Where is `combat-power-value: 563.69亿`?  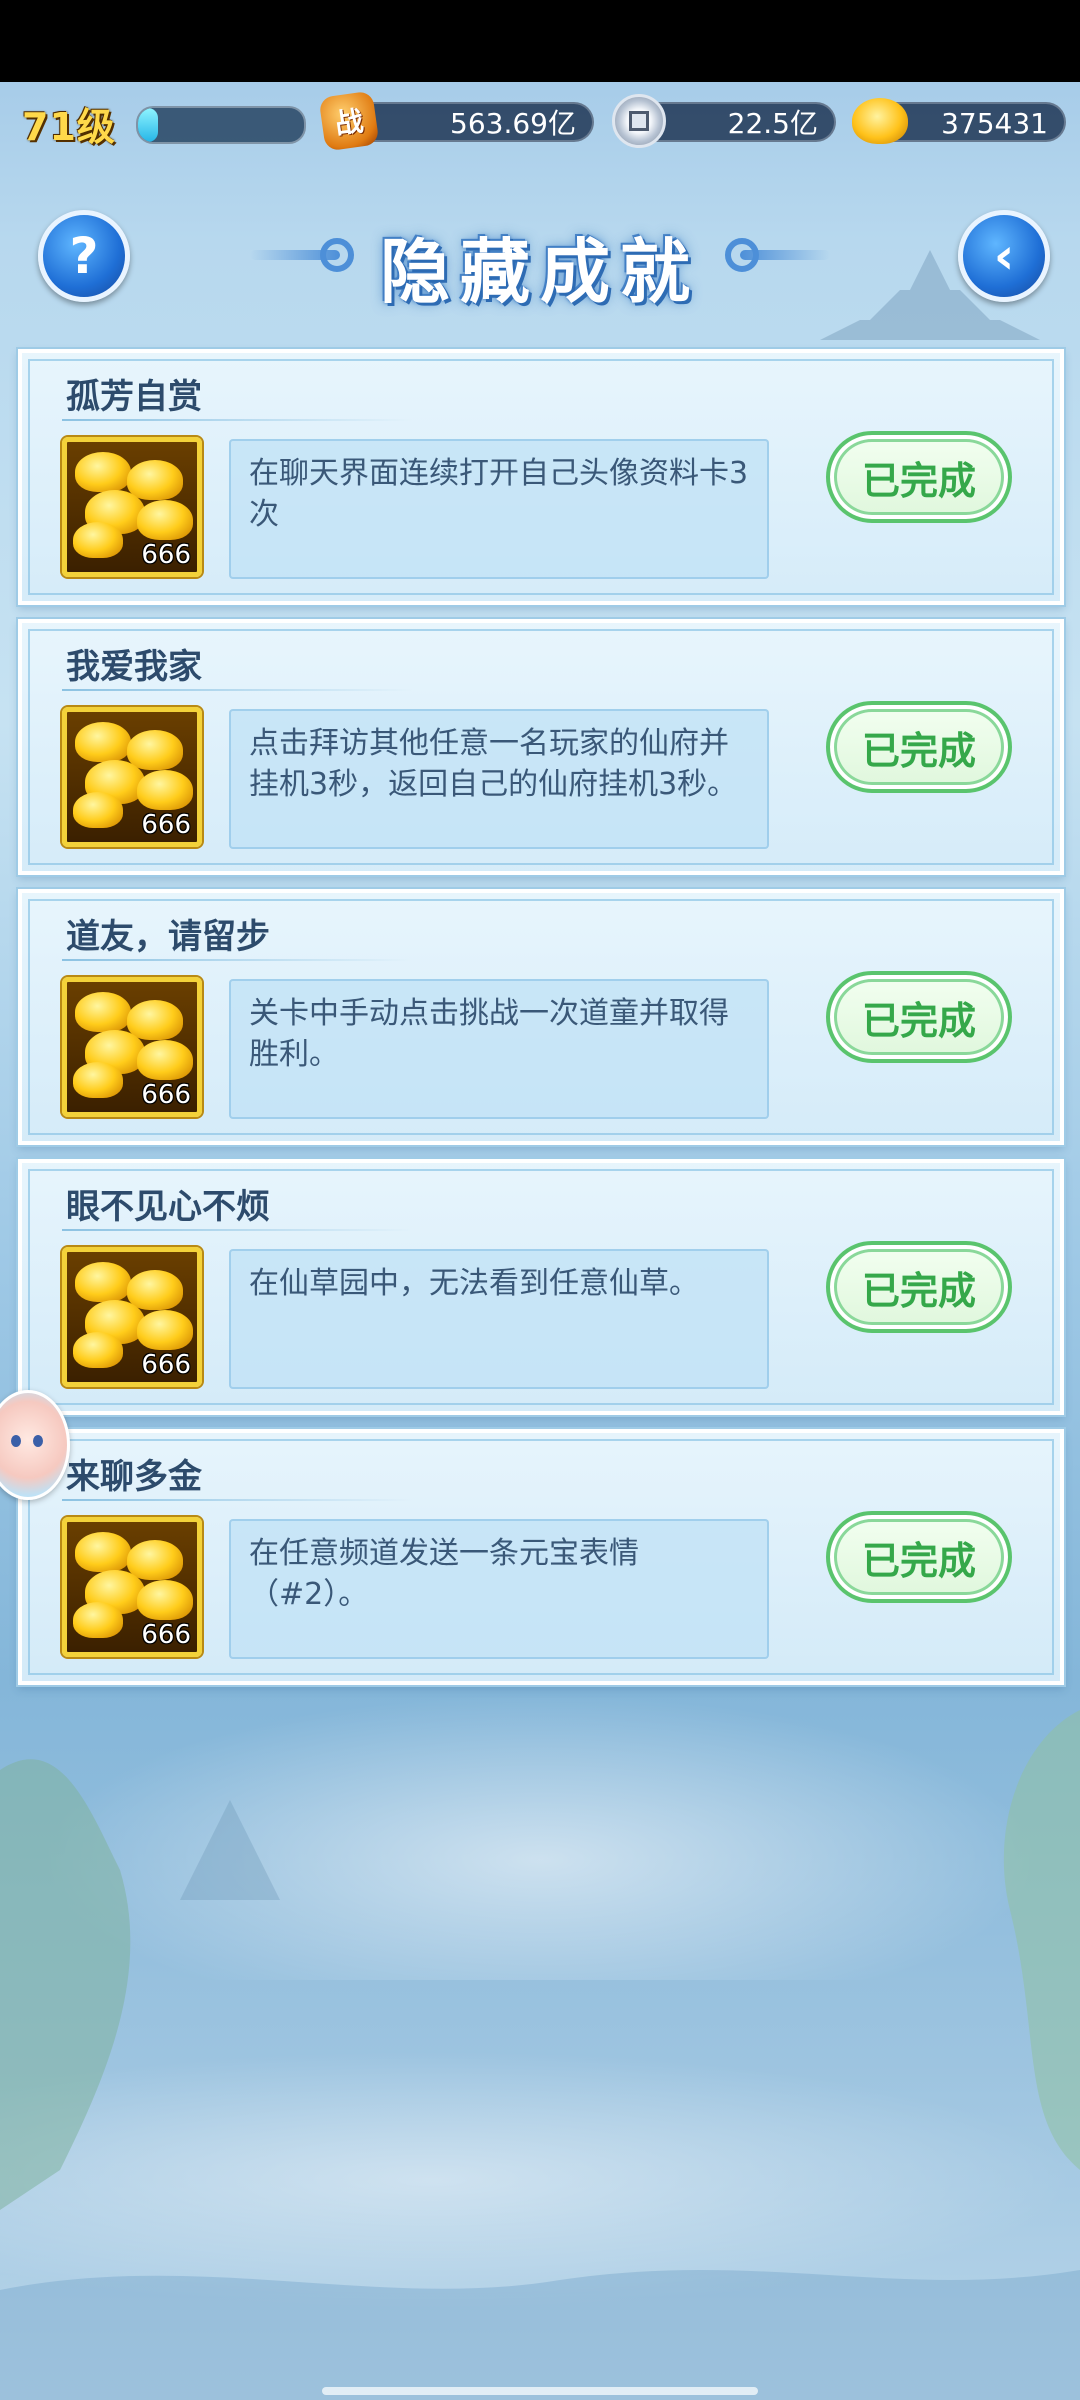 combat-power-value: 563.69亿 is located at coordinates (467, 122).